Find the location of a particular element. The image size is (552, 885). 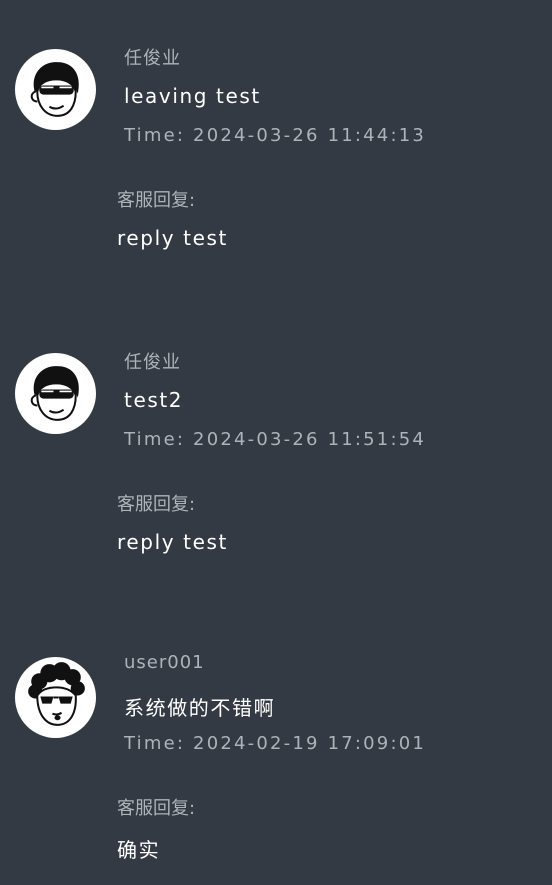

reply-label: 客服回复: is located at coordinates (156, 808).